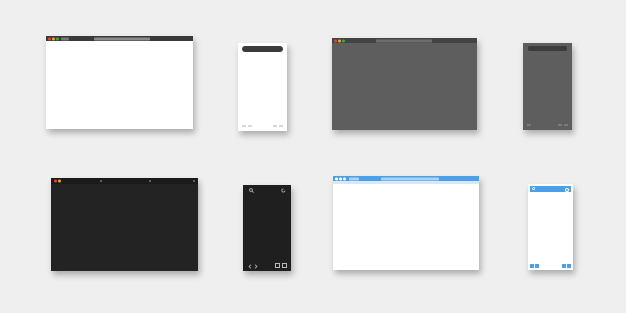 This screenshot has height=313, width=626. What do you see at coordinates (119, 85) in the screenshot?
I see `page-content` at bounding box center [119, 85].